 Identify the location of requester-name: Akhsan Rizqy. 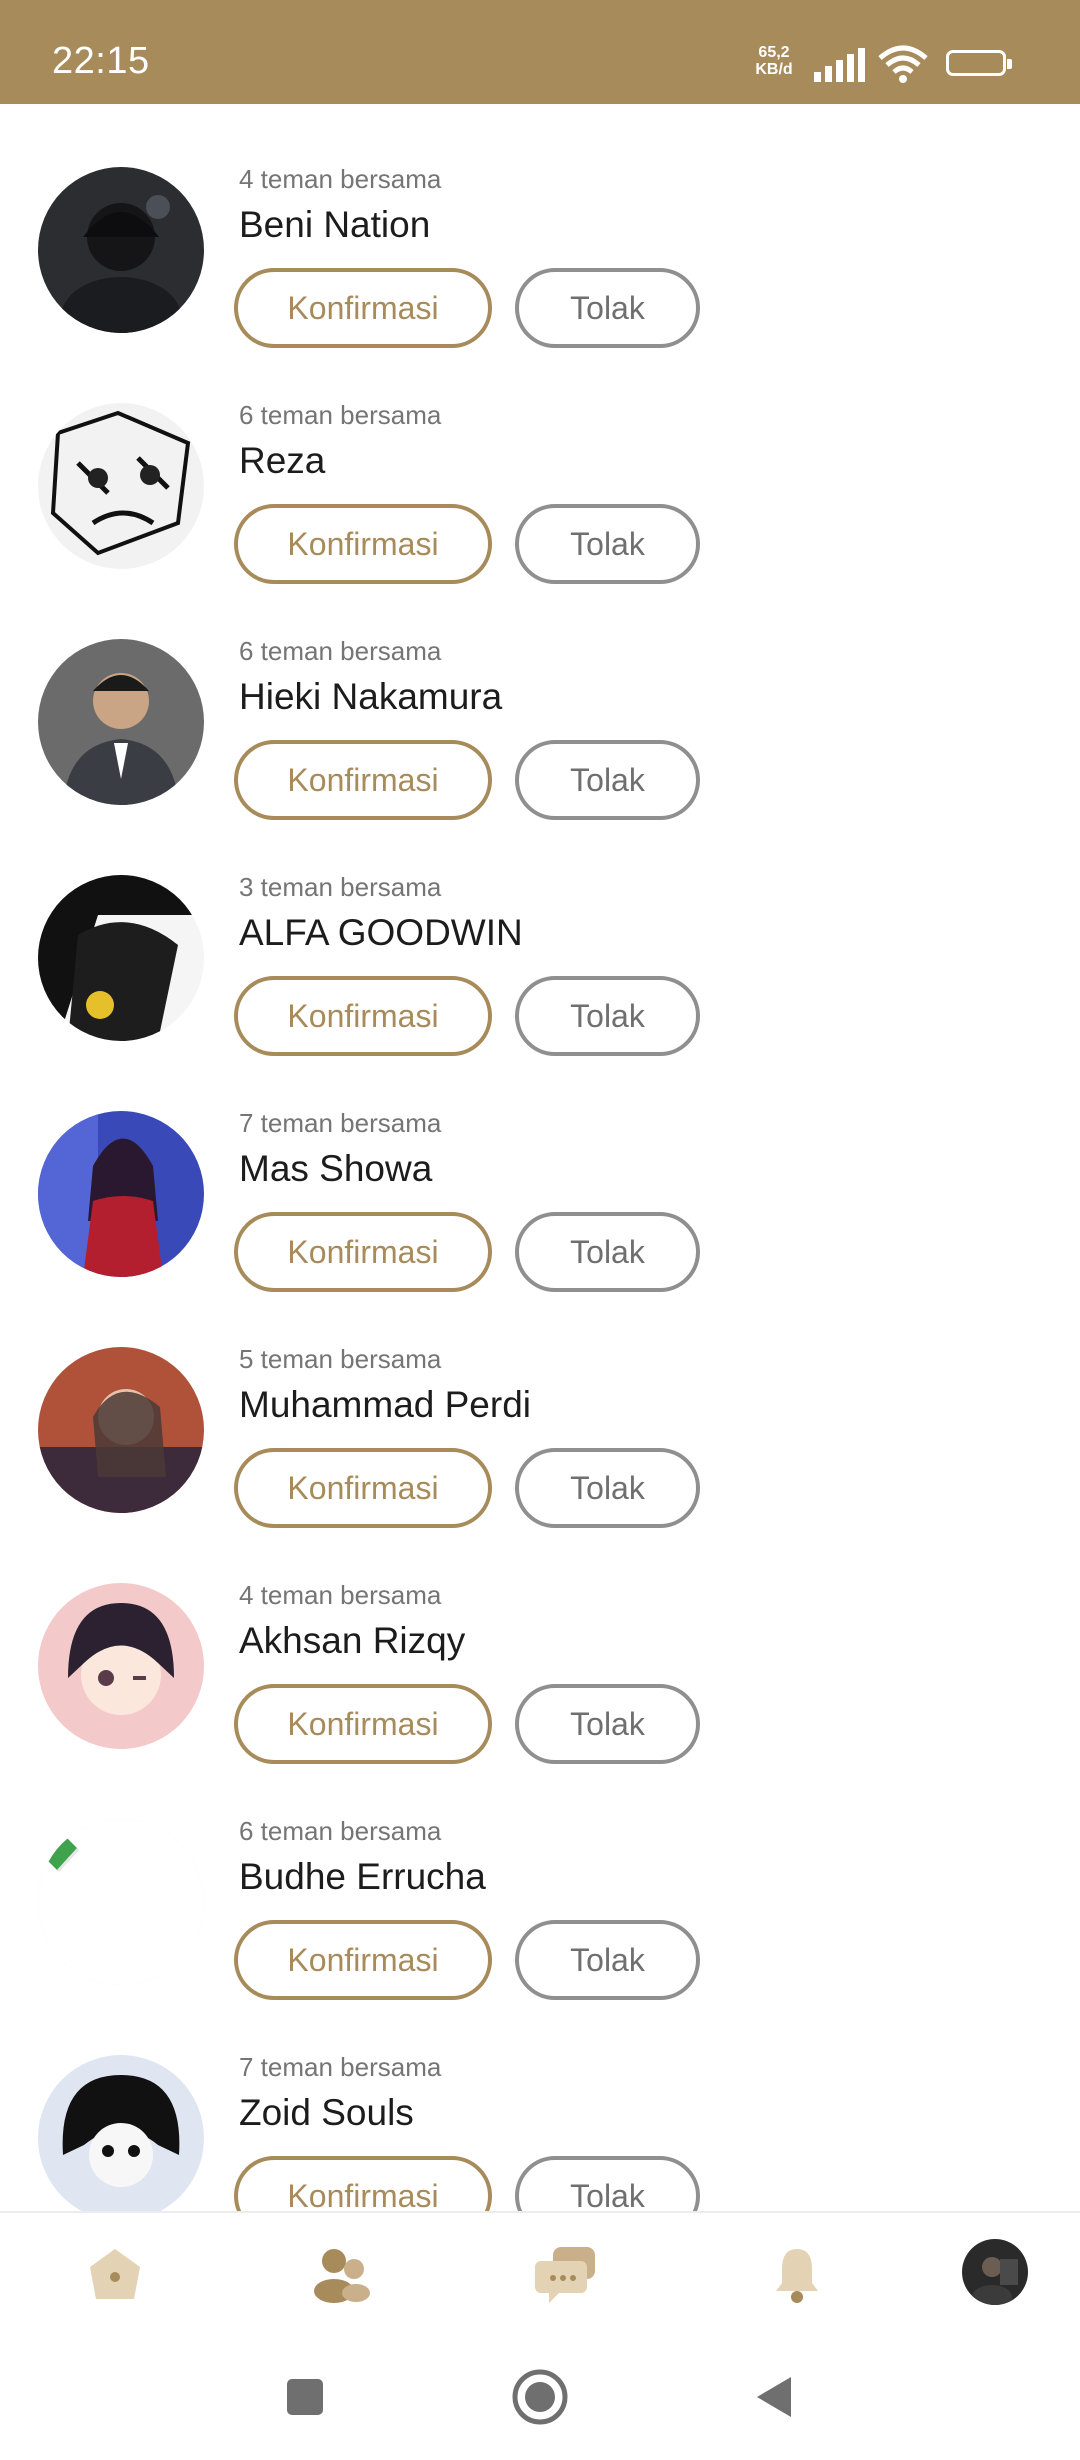
(352, 1641).